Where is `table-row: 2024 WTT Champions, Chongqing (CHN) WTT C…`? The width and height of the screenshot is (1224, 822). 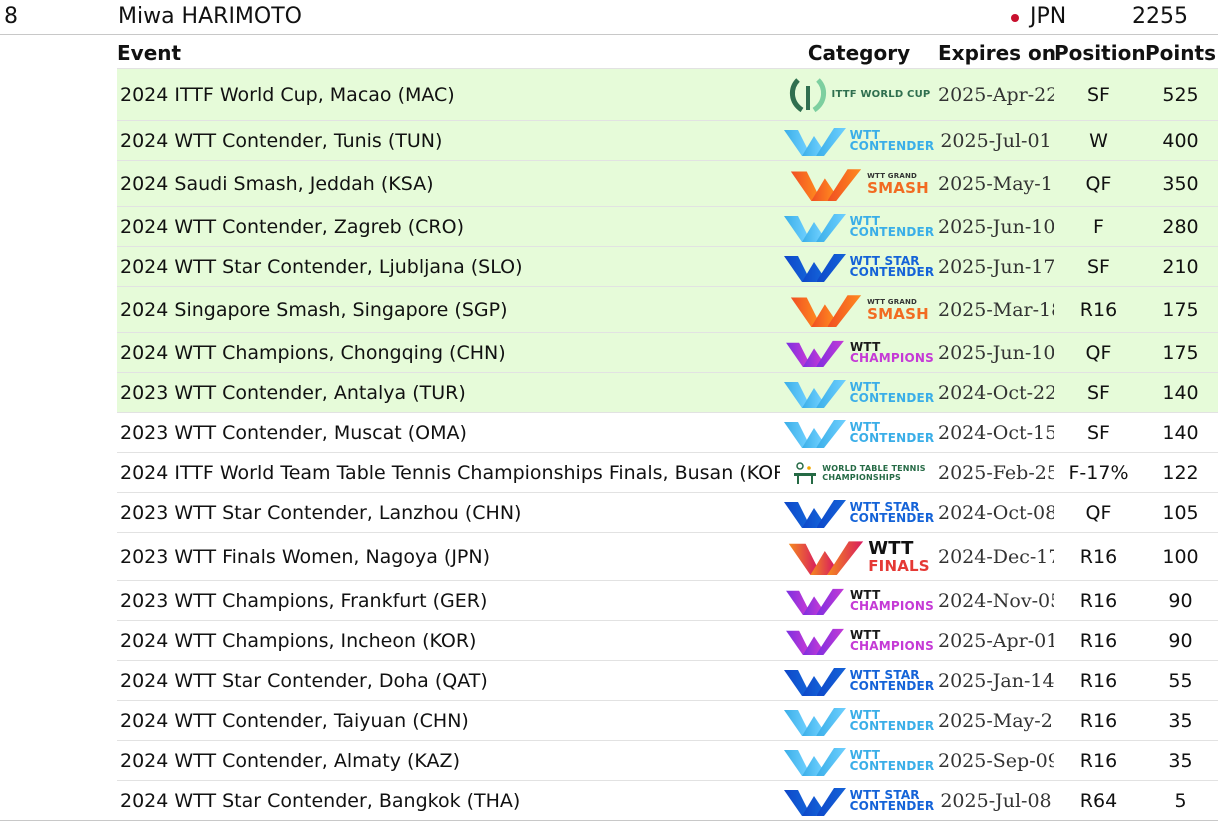 table-row: 2024 WTT Champions, Chongqing (CHN) WTT C… is located at coordinates (667, 352).